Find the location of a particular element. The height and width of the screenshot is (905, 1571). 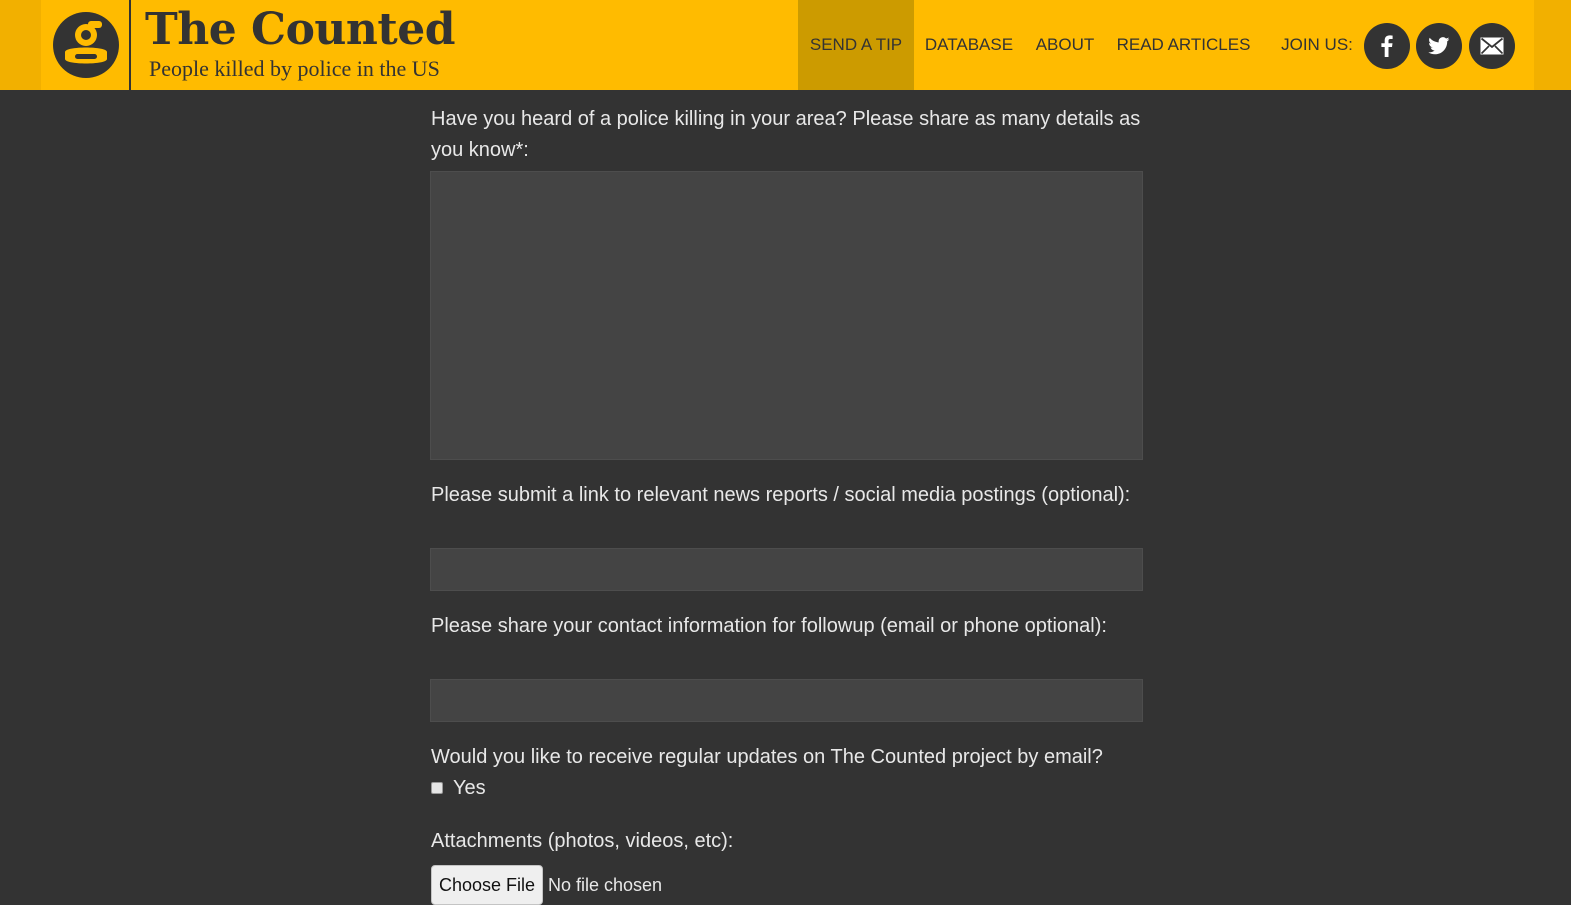

guardian-logo is located at coordinates (86, 45).